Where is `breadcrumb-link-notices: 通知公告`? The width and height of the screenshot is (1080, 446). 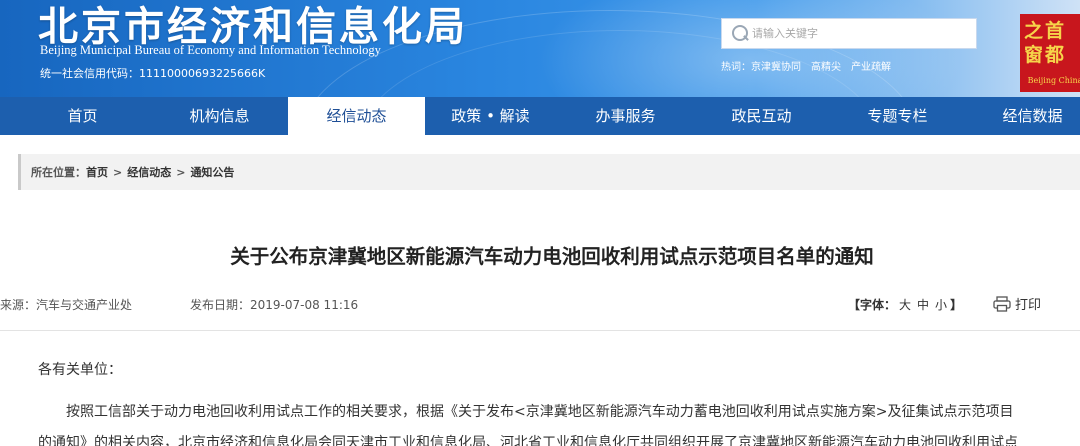 breadcrumb-link-notices: 通知公告 is located at coordinates (212, 172).